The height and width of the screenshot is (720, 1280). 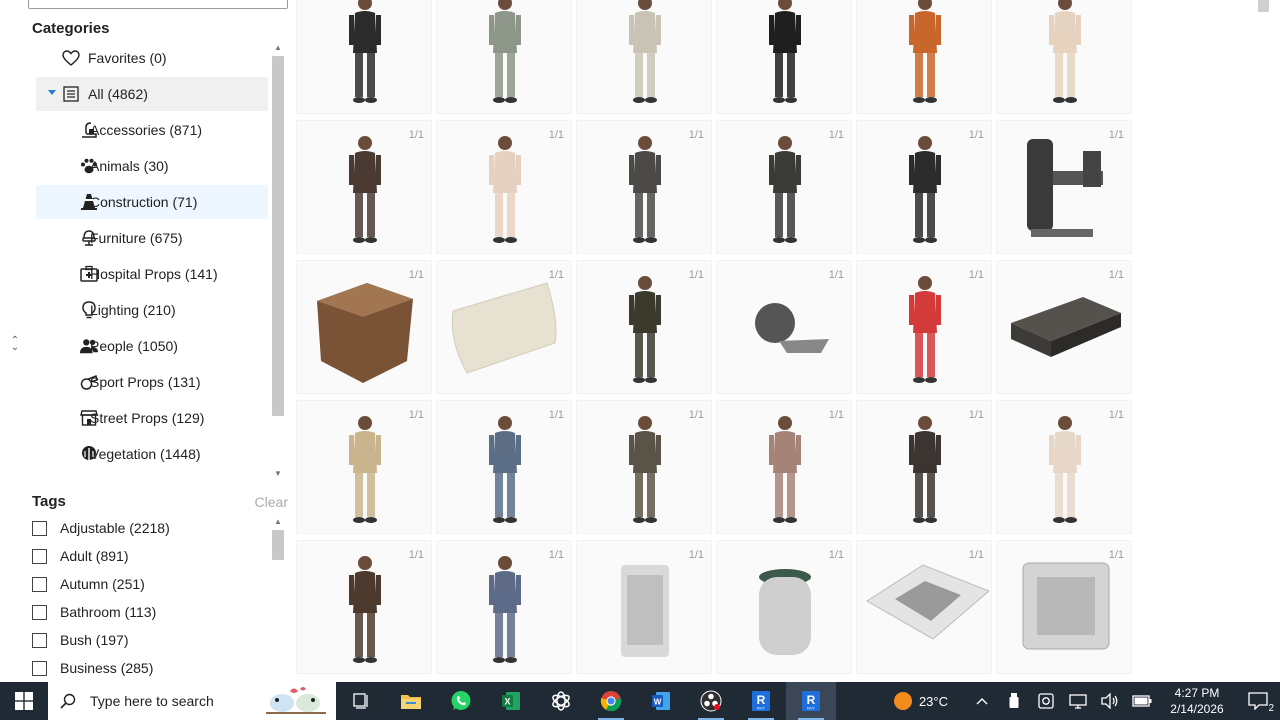 I want to click on collapse-chevron-icon: ⌃ ⌄, so click(x=15, y=344).